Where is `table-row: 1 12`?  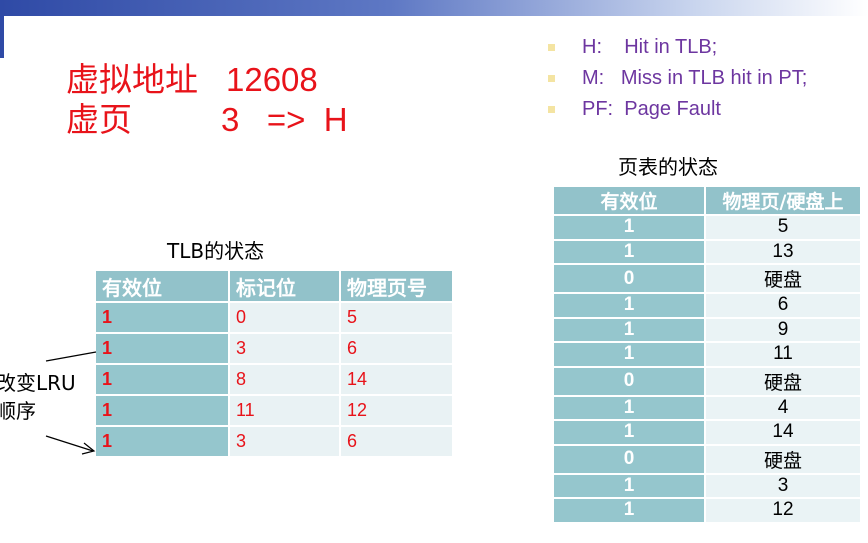 table-row: 1 12 is located at coordinates (707, 510).